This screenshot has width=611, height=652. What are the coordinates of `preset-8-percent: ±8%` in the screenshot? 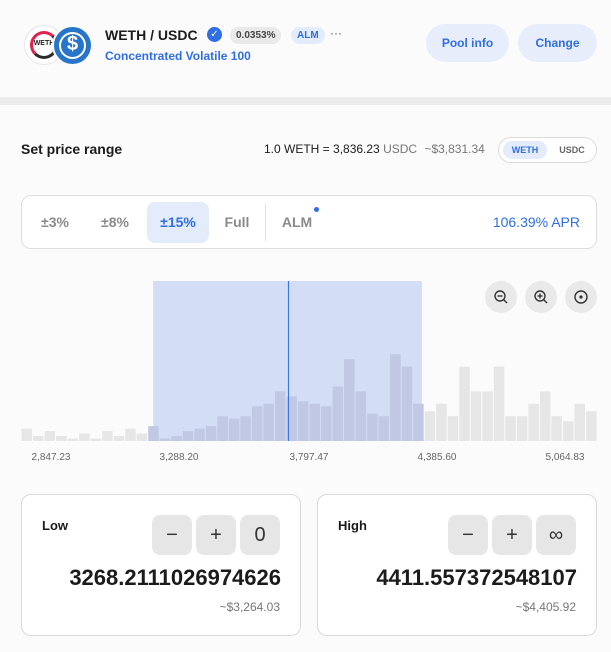 It's located at (115, 222).